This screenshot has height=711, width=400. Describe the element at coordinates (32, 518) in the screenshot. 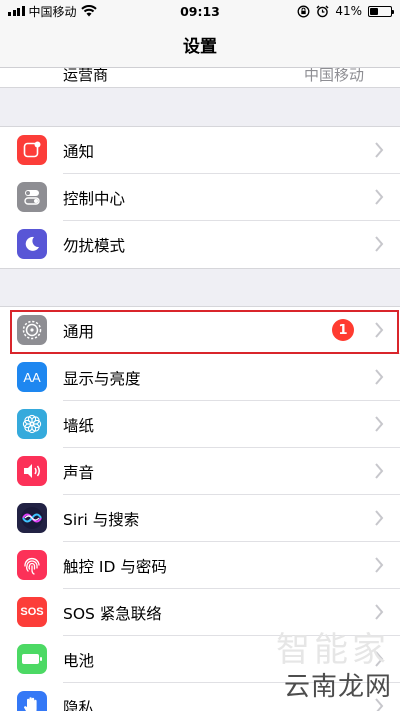

I see `siri-icon` at that location.